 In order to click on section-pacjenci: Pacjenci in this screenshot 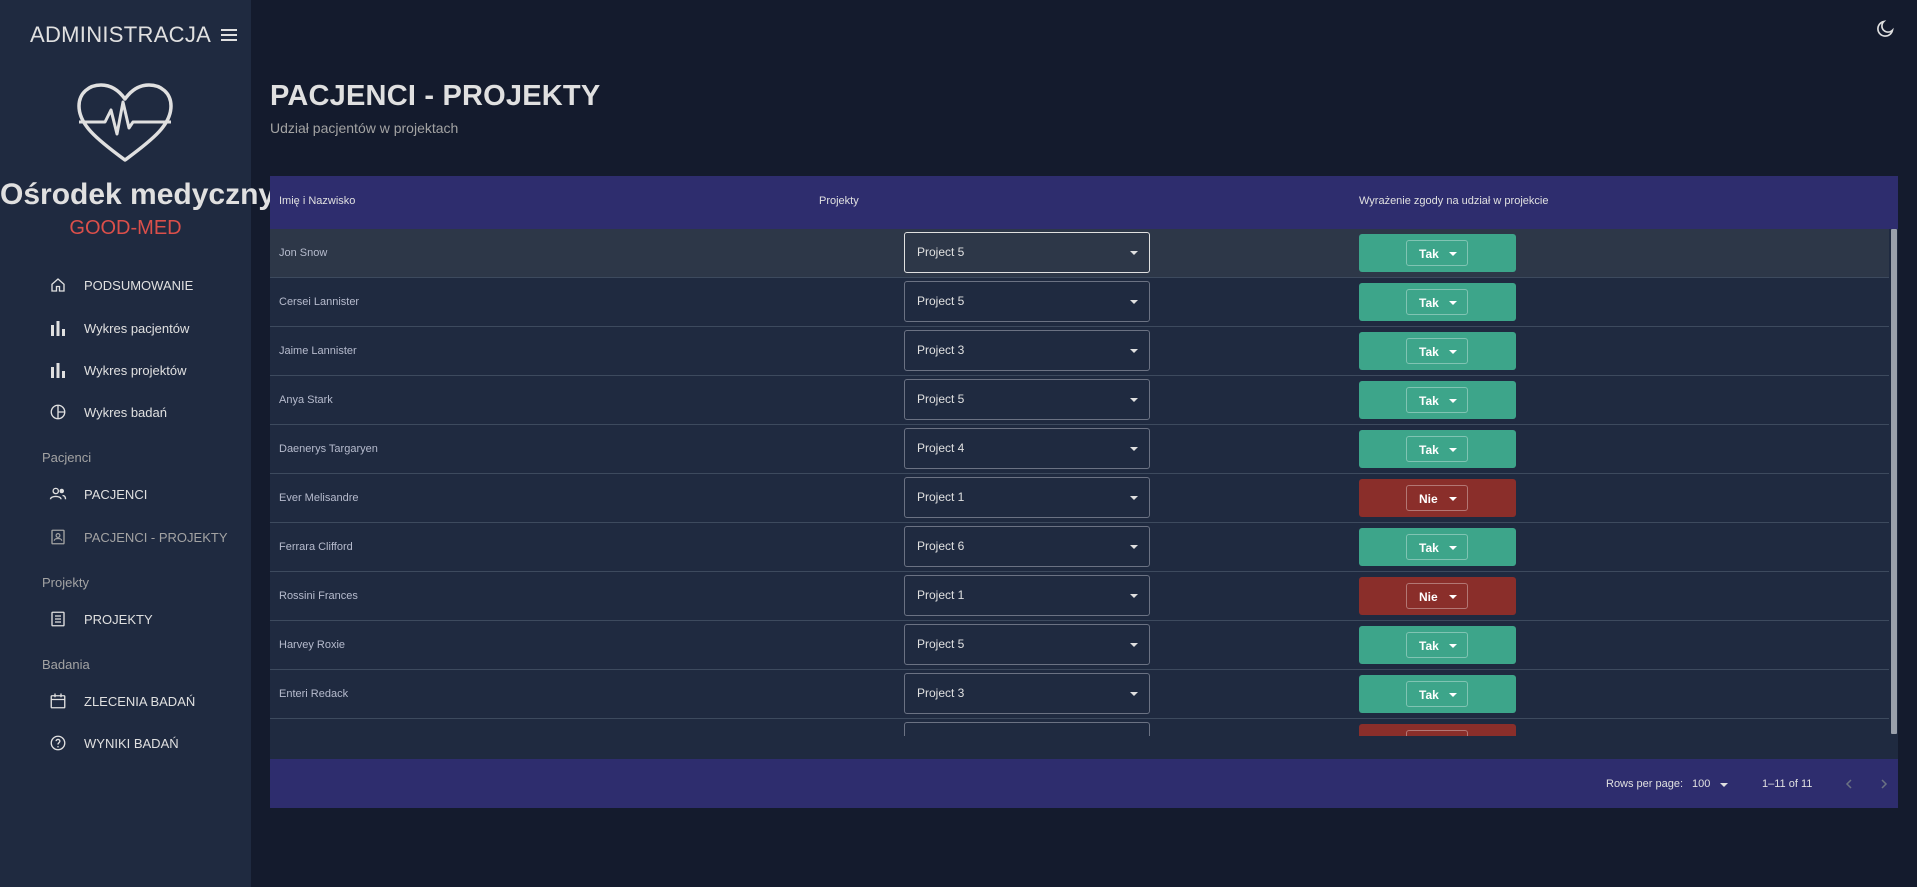, I will do `click(67, 457)`.